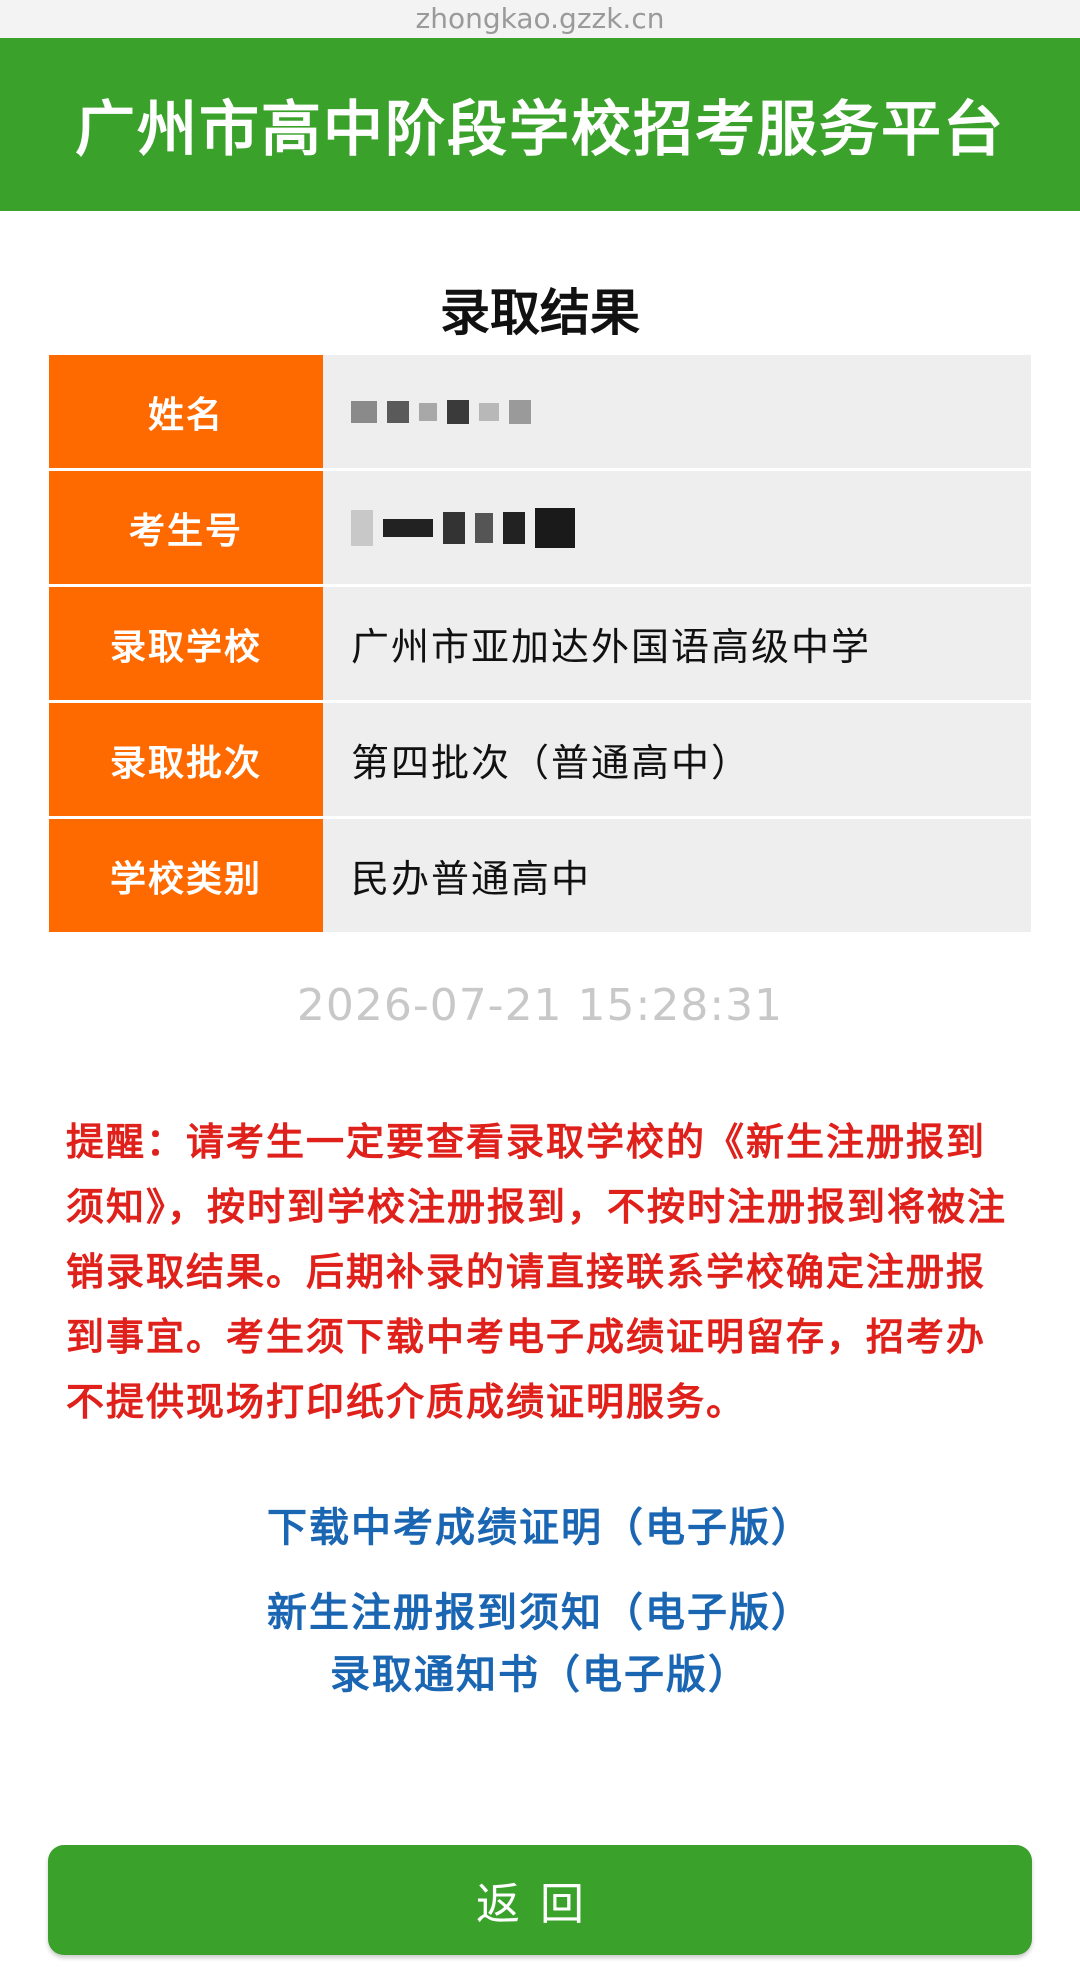 The width and height of the screenshot is (1080, 1968). I want to click on label-school: 录取学校, so click(186, 643).